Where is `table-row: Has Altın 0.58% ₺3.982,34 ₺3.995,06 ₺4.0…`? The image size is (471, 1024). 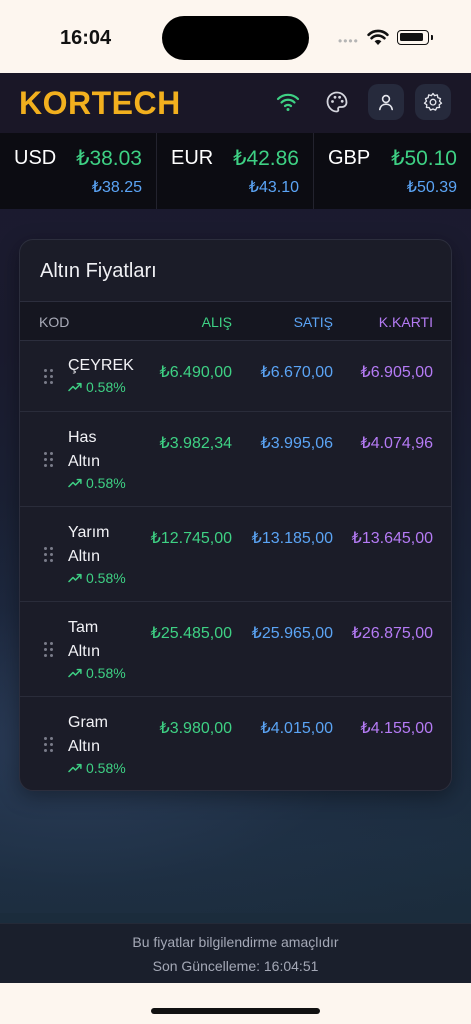
table-row: Has Altın 0.58% ₺3.982,34 ₺3.995,06 ₺4.0… is located at coordinates (235, 459).